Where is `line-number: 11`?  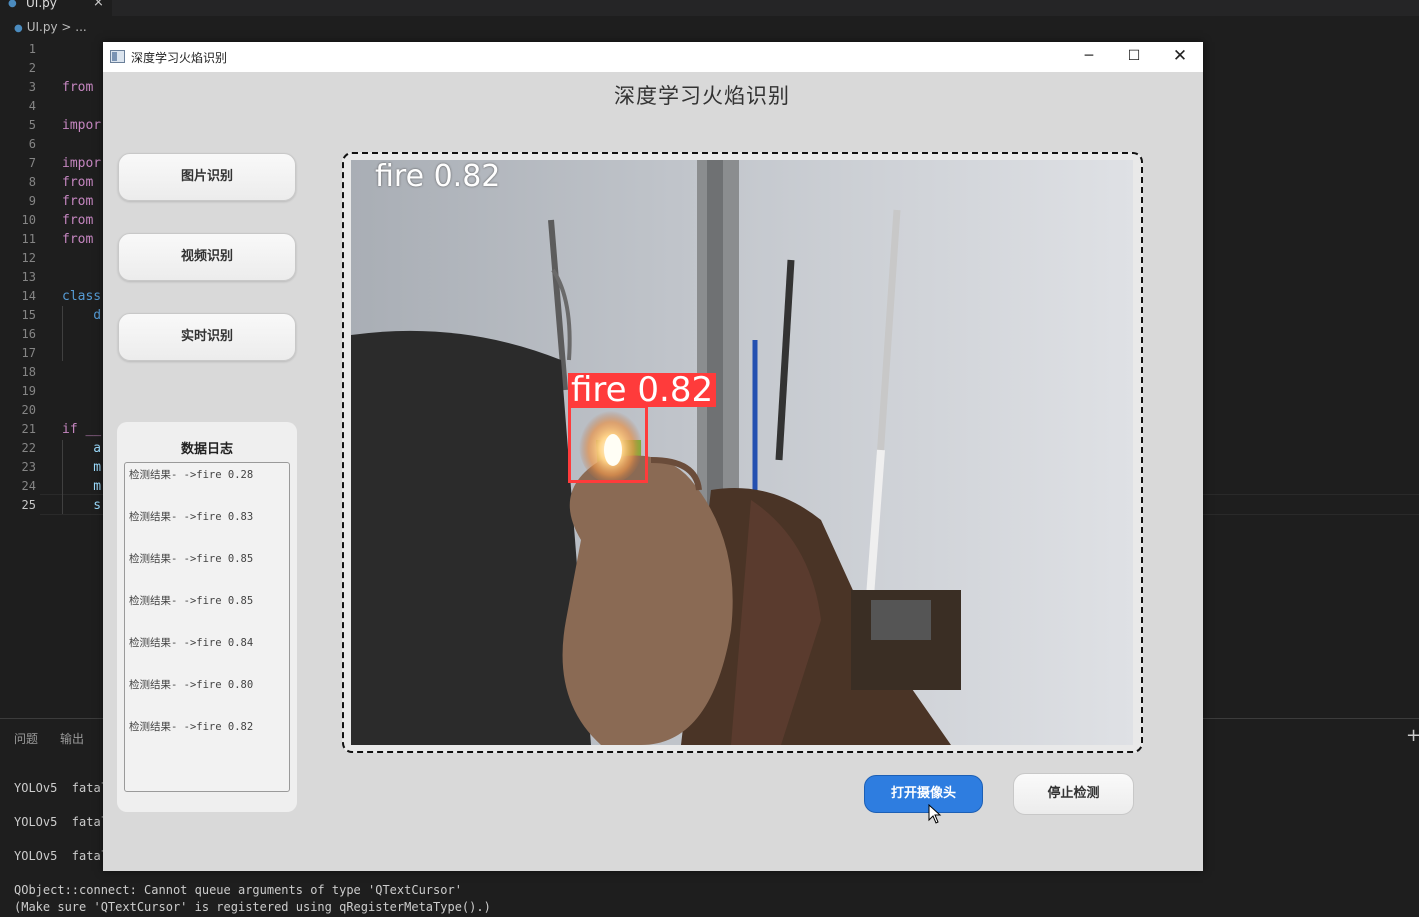
line-number: 11 is located at coordinates (28, 239).